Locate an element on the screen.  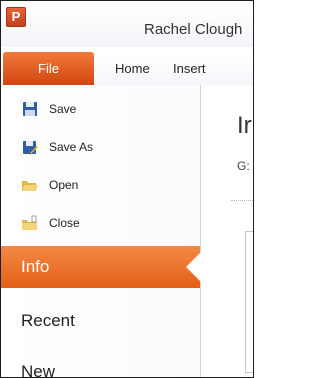
tab-insert: Insert is located at coordinates (189, 68).